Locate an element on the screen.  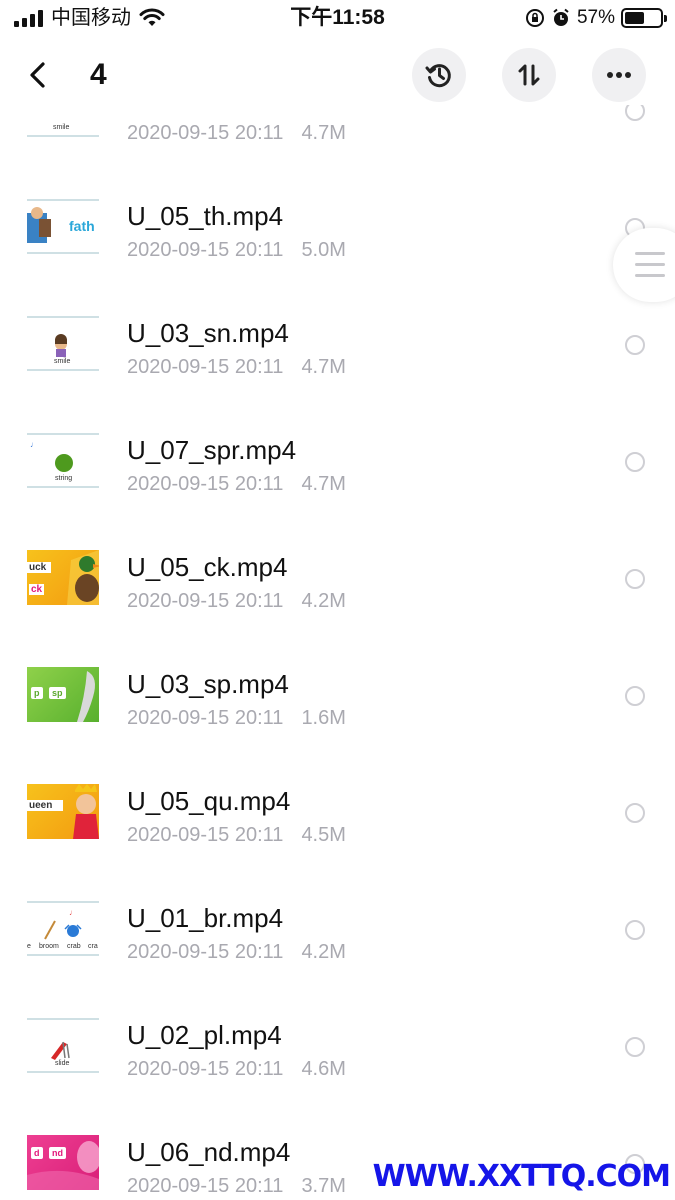
sort-icon is located at coordinates (529, 75).